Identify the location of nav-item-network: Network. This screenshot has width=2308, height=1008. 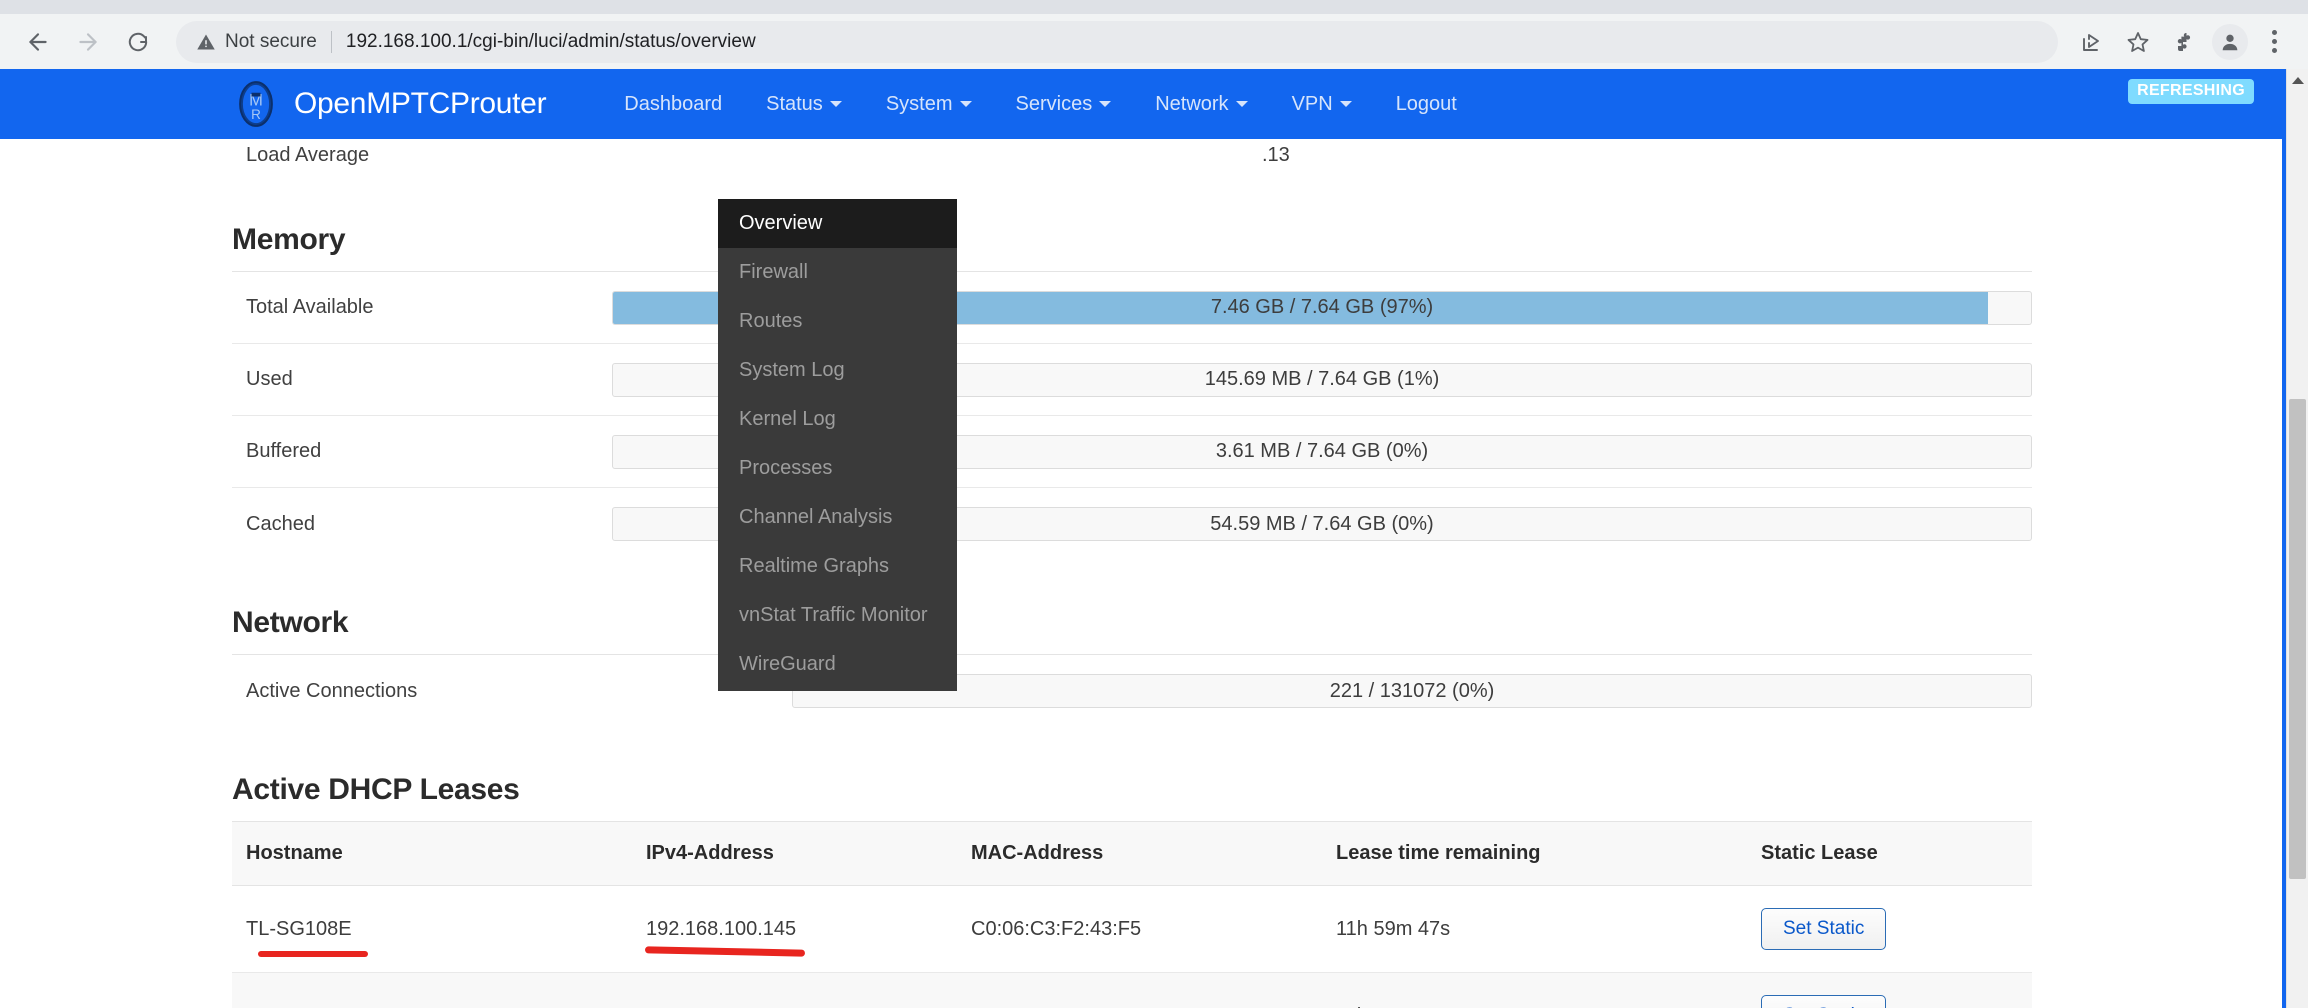
(1201, 104).